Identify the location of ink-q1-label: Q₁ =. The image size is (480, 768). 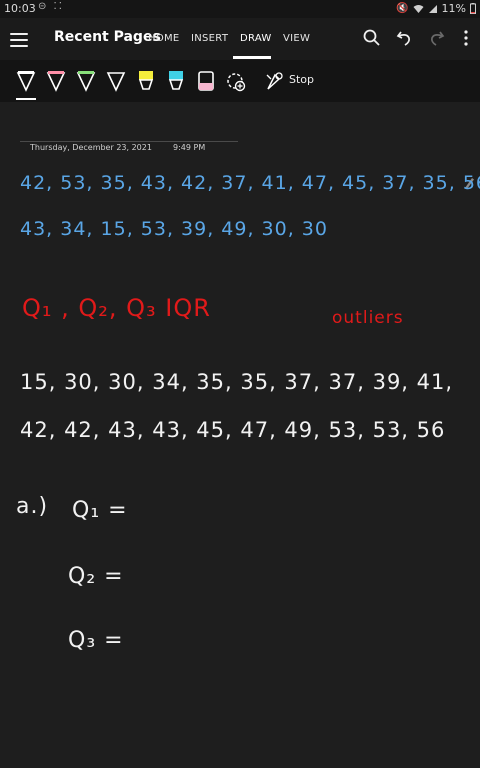
(100, 510).